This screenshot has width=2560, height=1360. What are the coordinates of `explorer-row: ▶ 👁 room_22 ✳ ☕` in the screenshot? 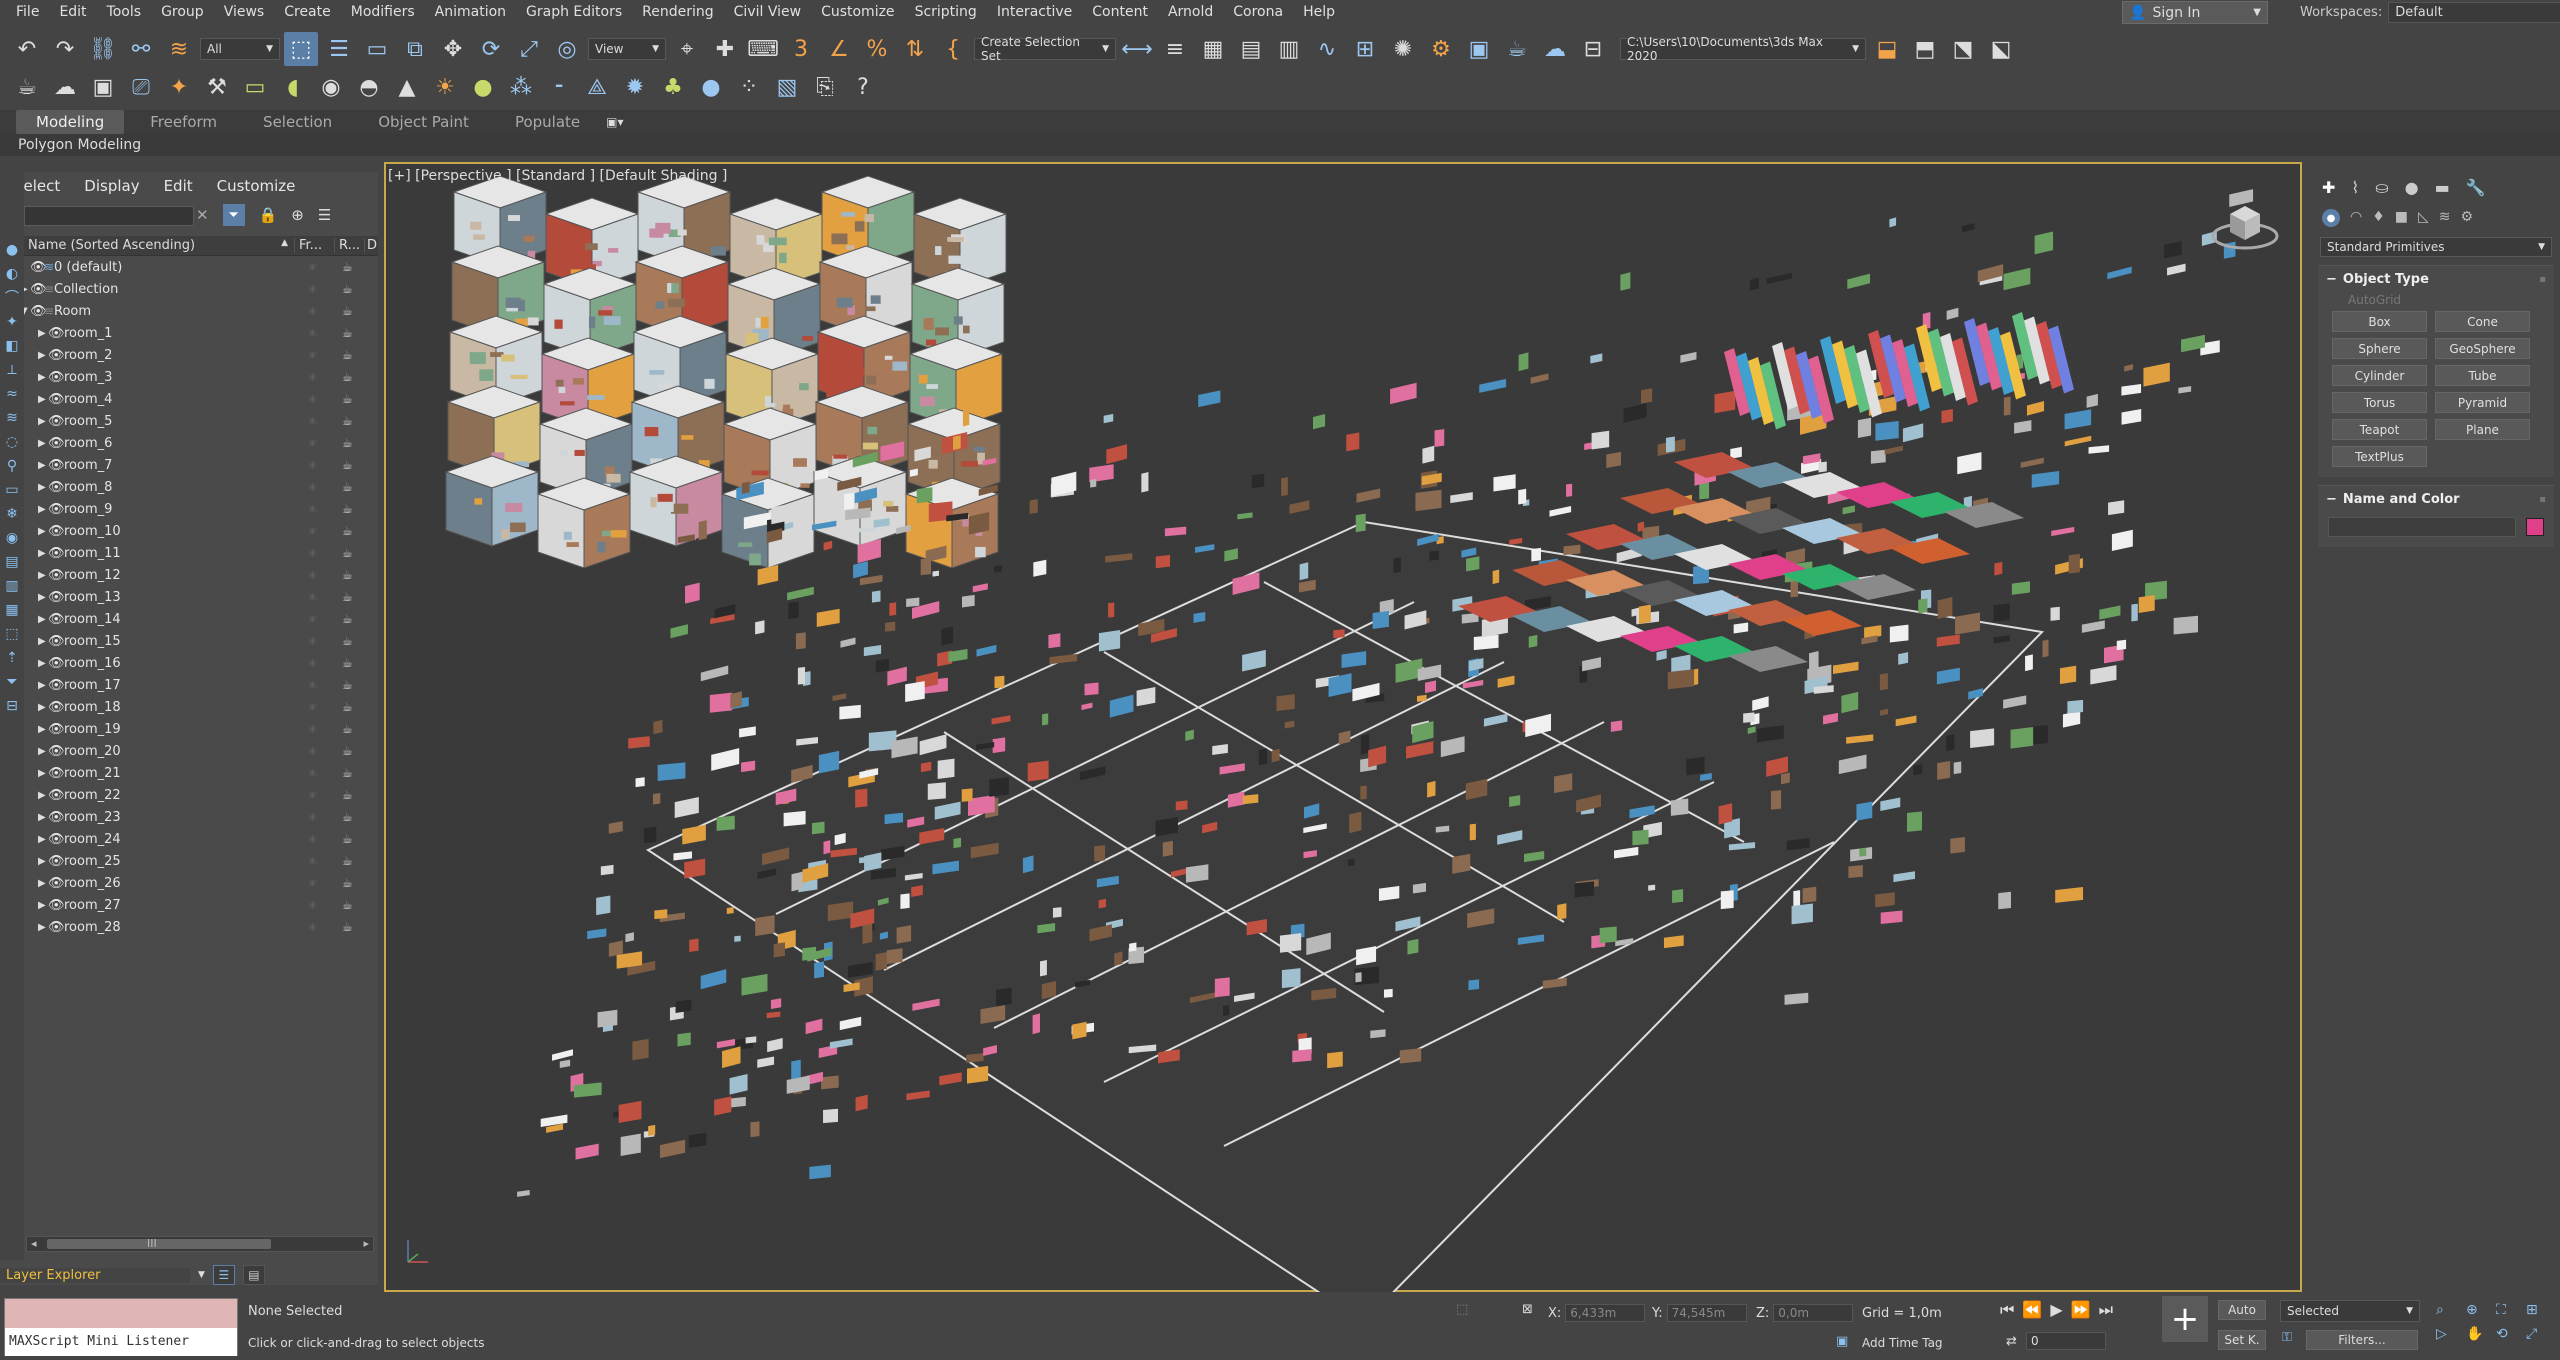 It's located at (201, 795).